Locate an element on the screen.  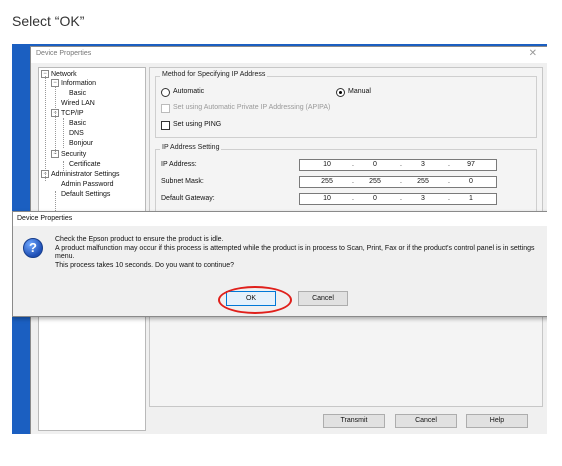
dialog-title: Device Properties is located at coordinates (45, 218).